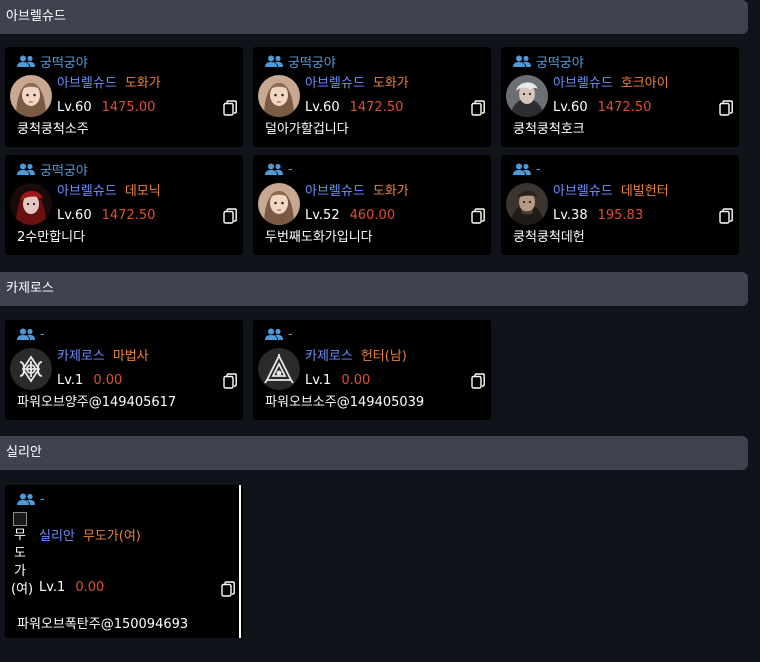 The width and height of the screenshot is (760, 662). What do you see at coordinates (20, 535) in the screenshot?
I see `image-alt-text: 무` at bounding box center [20, 535].